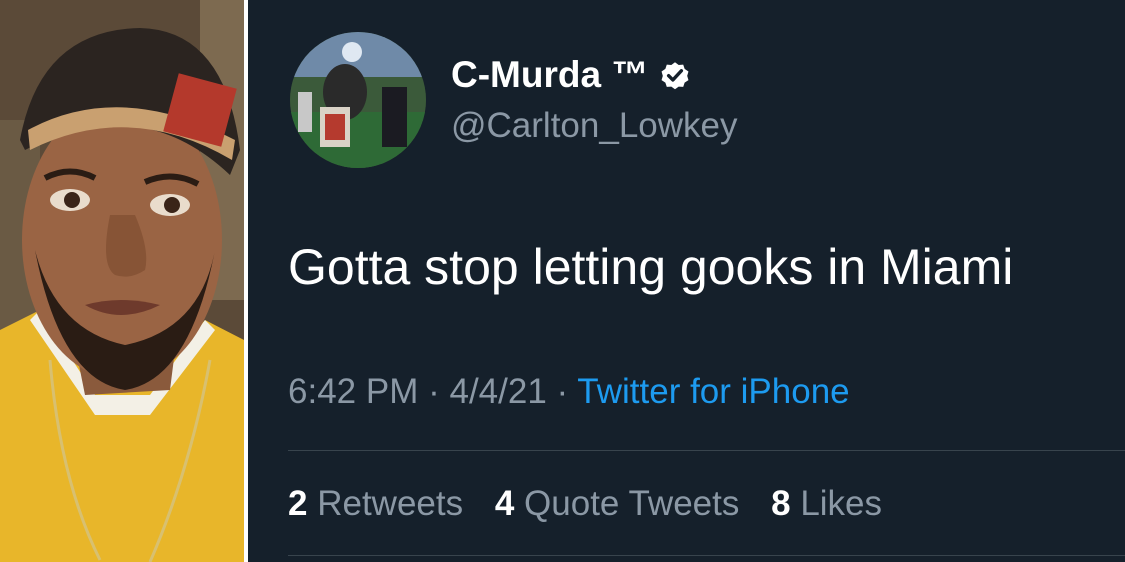 The height and width of the screenshot is (562, 1125). I want to click on likes-label: Likes, so click(841, 503).